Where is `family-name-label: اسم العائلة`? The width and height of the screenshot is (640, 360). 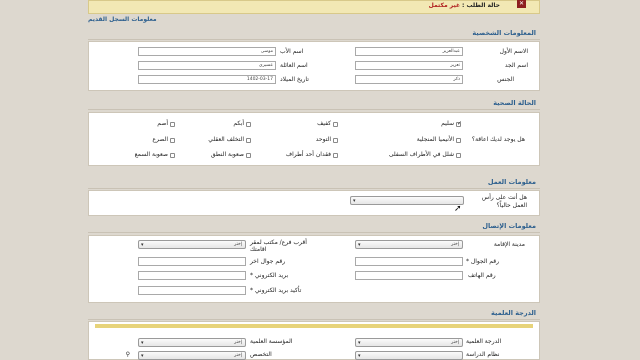 family-name-label: اسم العائلة is located at coordinates (294, 65).